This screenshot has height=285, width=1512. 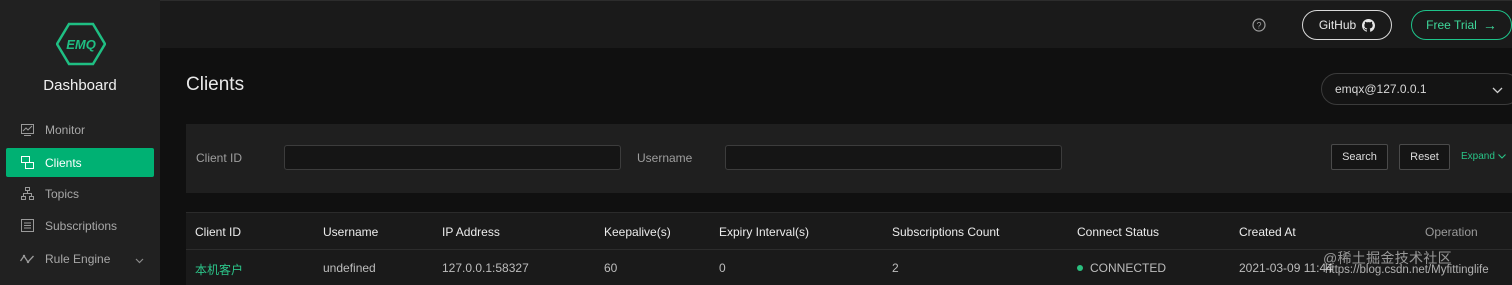 I want to click on sidebar-item-label: Rule Engine, so click(x=78, y=258).